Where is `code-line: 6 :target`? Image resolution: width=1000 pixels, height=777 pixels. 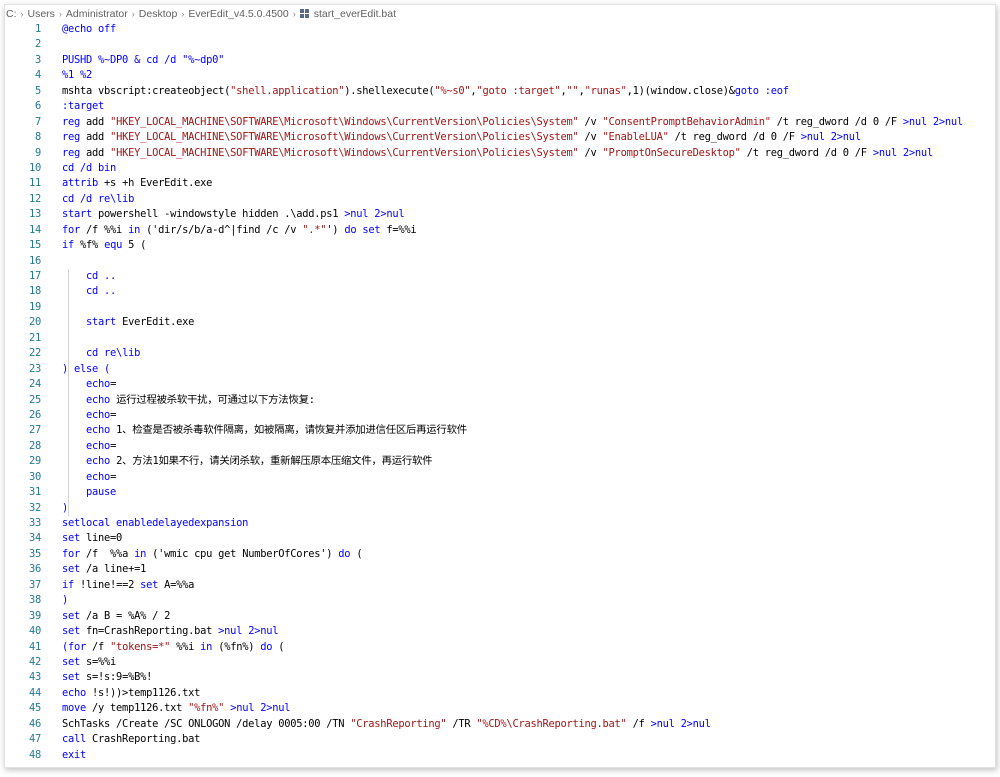
code-line: 6 :target is located at coordinates (500, 106).